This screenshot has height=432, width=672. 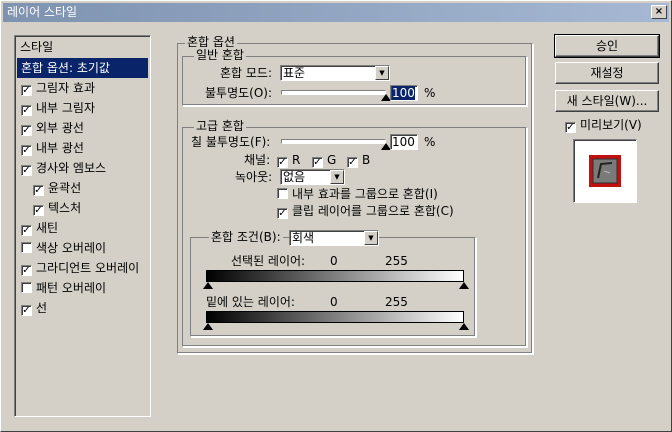 I want to click on general-blending-title: 일반 혼합, so click(x=220, y=55).